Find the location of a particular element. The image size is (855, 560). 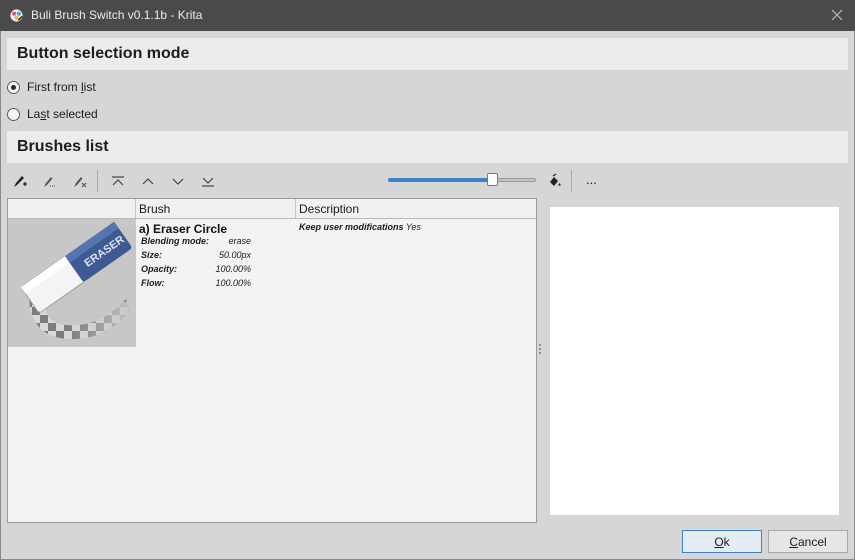

description-value: Yes is located at coordinates (413, 227).